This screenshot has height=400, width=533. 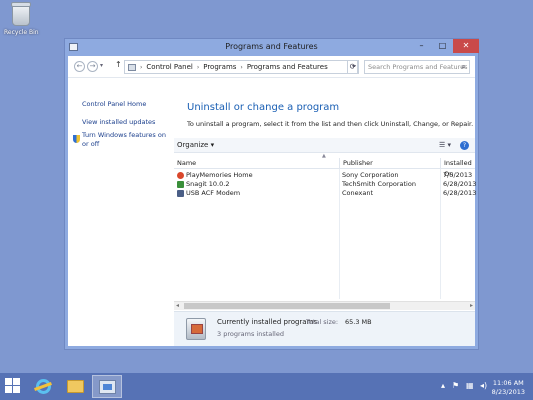 I want to click on search-placeholder: Search Programs and Features, so click(x=418, y=67).